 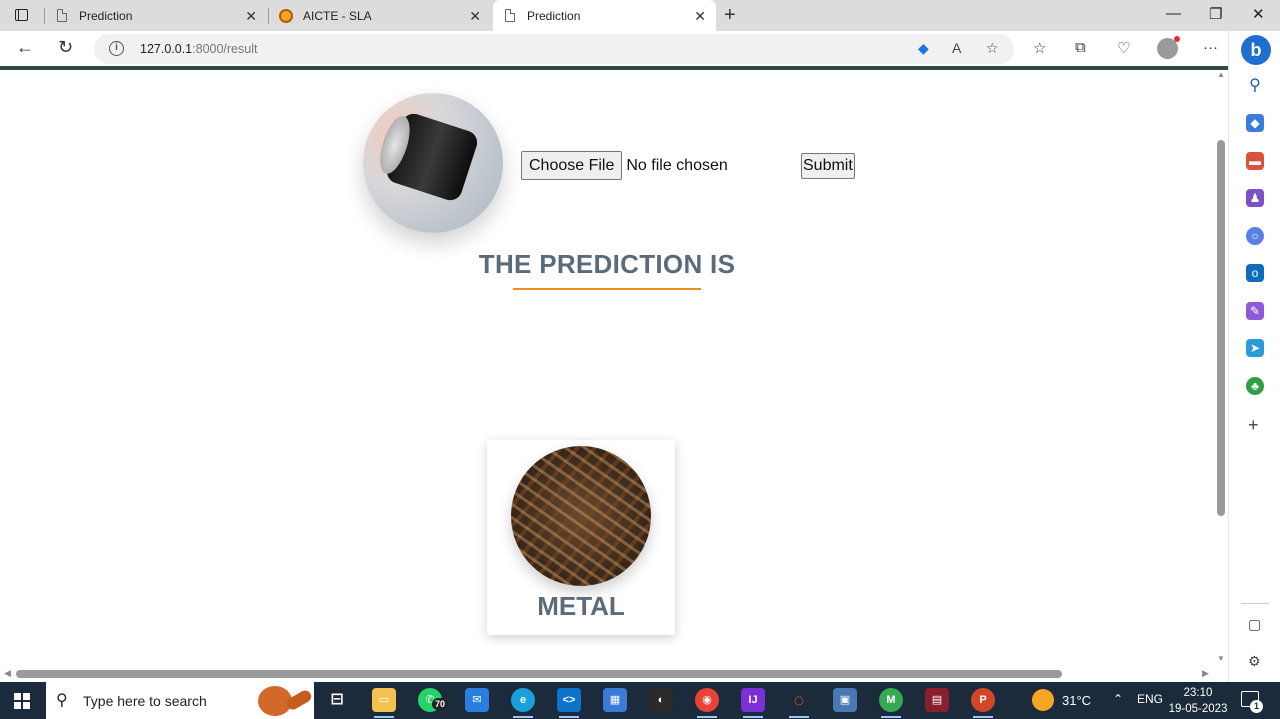 I want to click on taskbar-clock: 23:10 19-05-2023, so click(x=1198, y=701).